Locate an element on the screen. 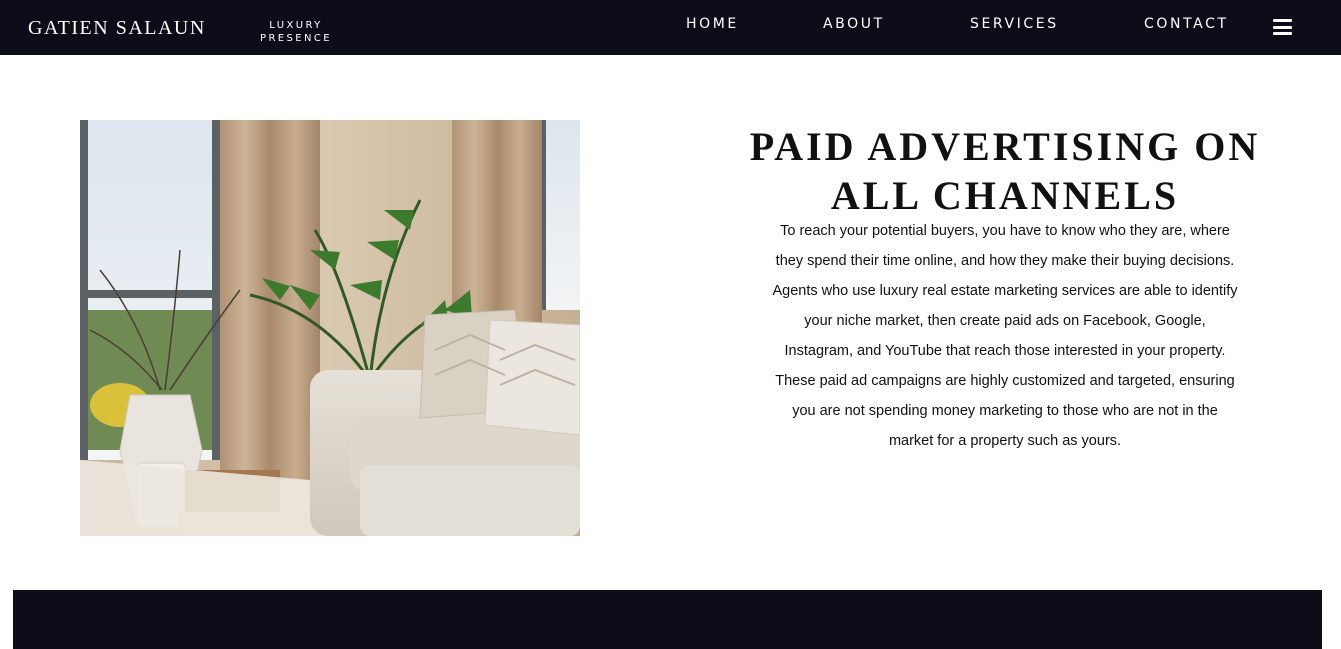 This screenshot has height=649, width=1341. nav-services-link: SERVICES is located at coordinates (1014, 24).